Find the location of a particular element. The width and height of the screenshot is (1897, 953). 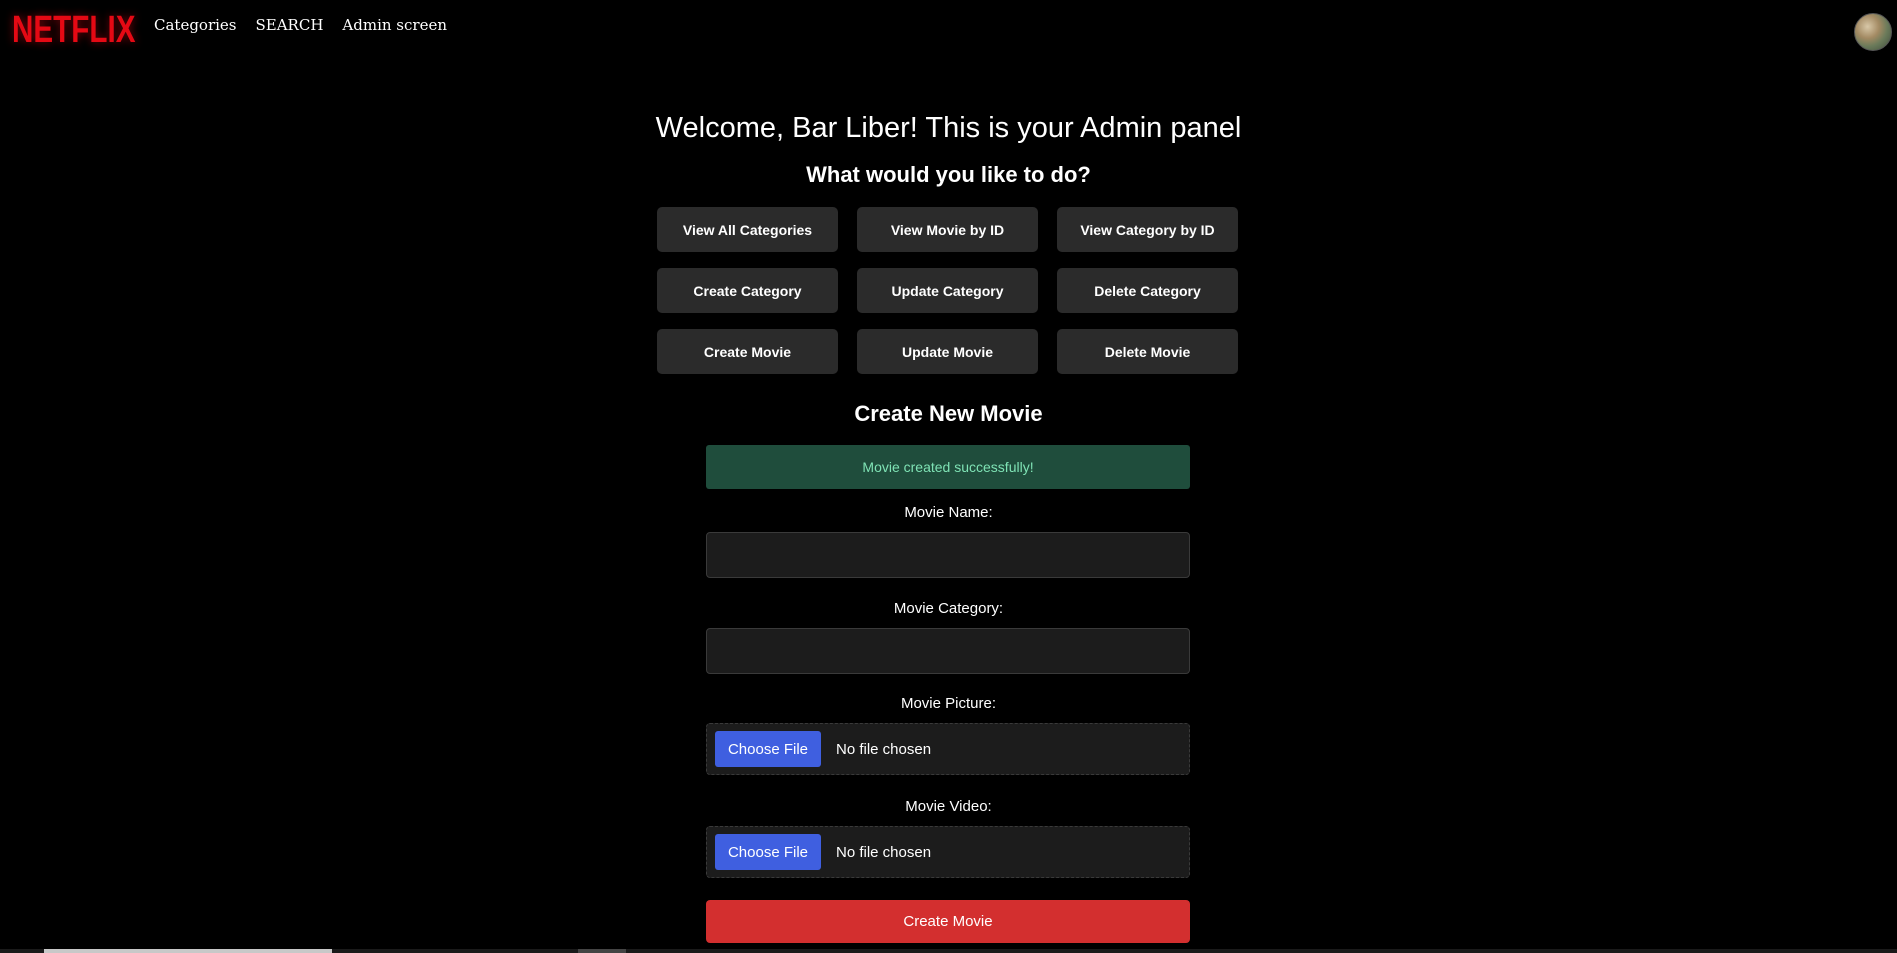

movie-picture-label: Movie Picture: is located at coordinates (948, 703).